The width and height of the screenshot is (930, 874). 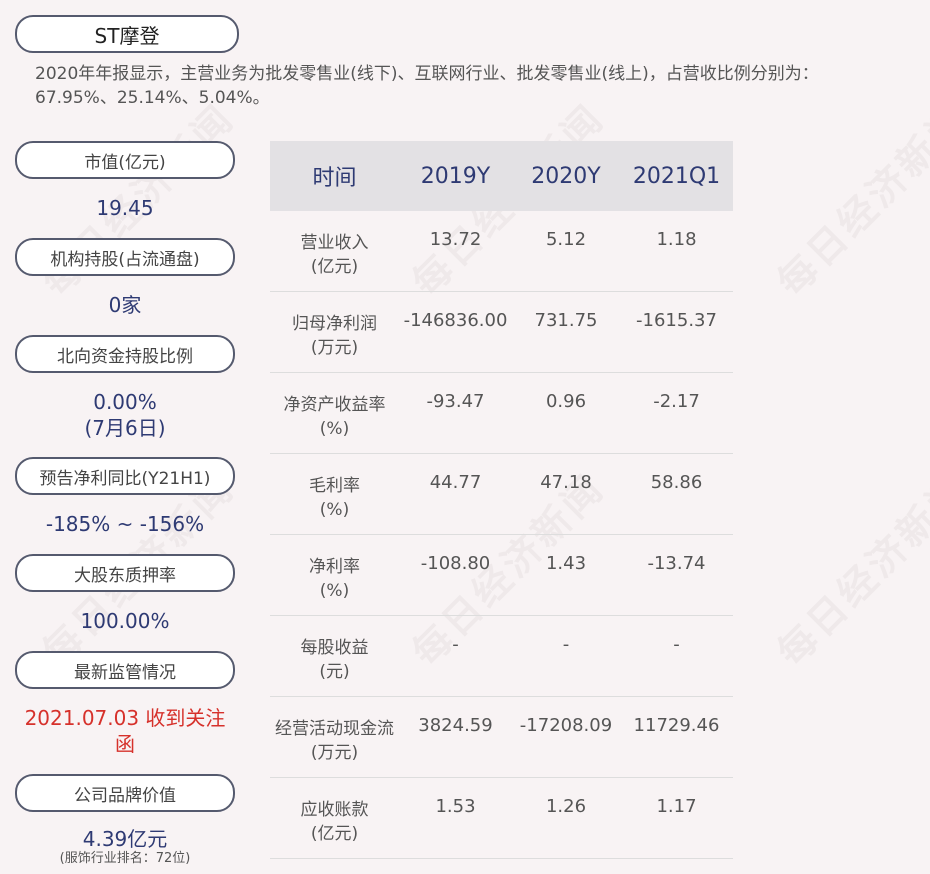 I want to click on row-label-text: 净利率, so click(x=334, y=567).